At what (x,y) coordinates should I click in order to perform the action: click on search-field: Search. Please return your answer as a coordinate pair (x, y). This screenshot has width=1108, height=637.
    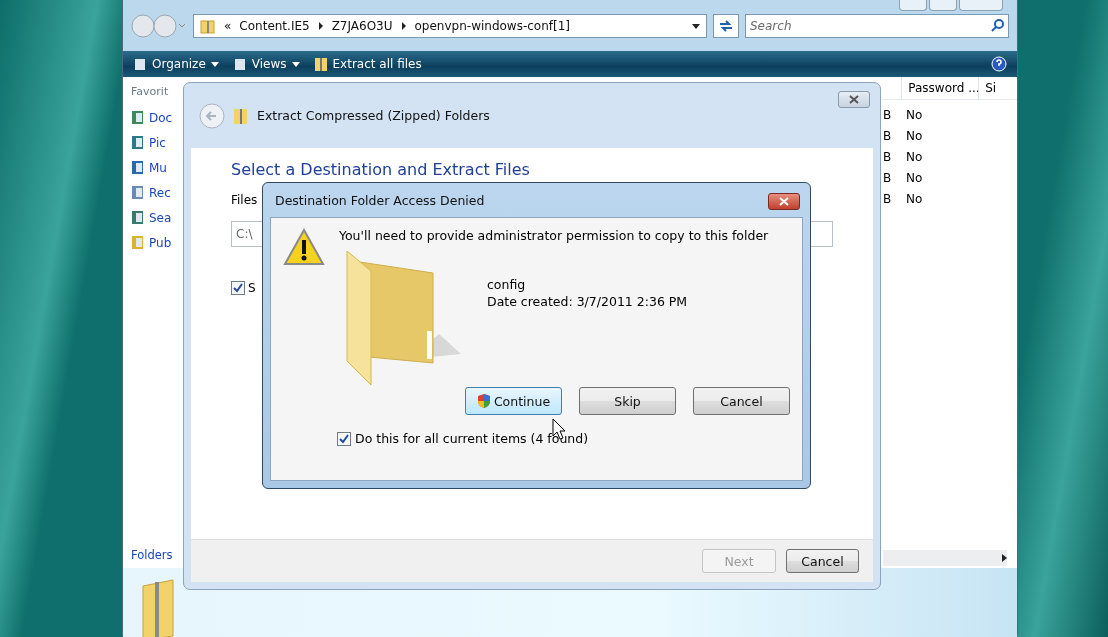
    Looking at the image, I should click on (877, 26).